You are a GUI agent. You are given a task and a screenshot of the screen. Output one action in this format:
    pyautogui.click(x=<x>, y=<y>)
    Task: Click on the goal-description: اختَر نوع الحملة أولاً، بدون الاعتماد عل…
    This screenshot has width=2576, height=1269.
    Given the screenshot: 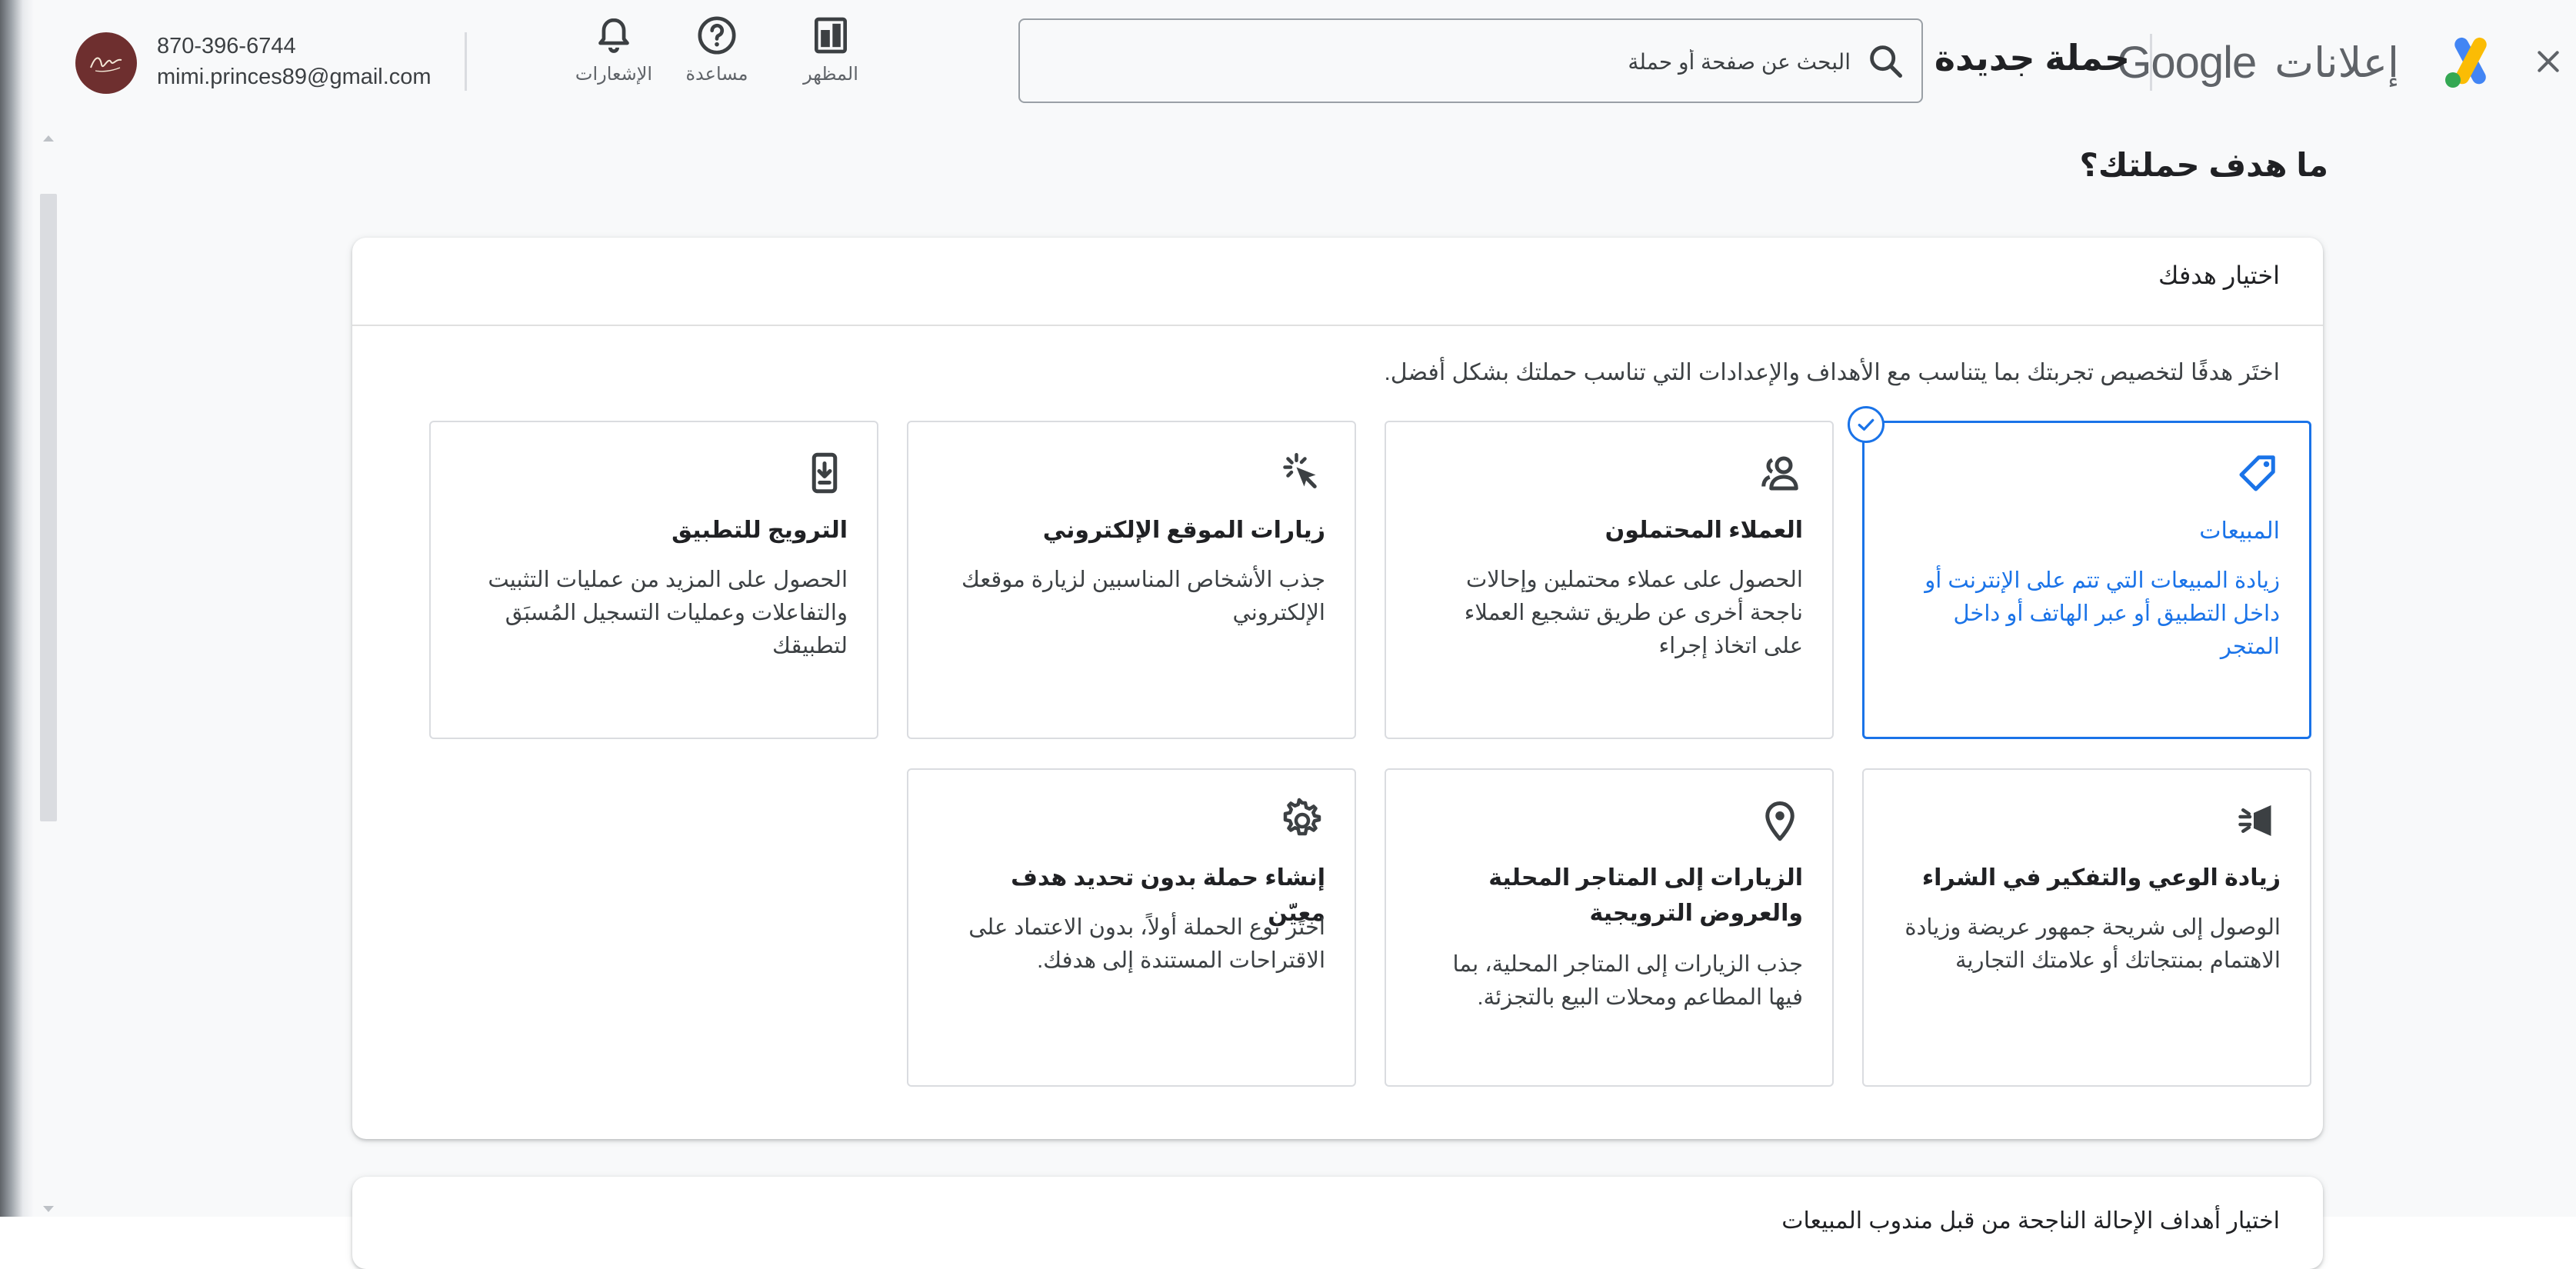 What is the action you would take?
    pyautogui.click(x=1146, y=944)
    